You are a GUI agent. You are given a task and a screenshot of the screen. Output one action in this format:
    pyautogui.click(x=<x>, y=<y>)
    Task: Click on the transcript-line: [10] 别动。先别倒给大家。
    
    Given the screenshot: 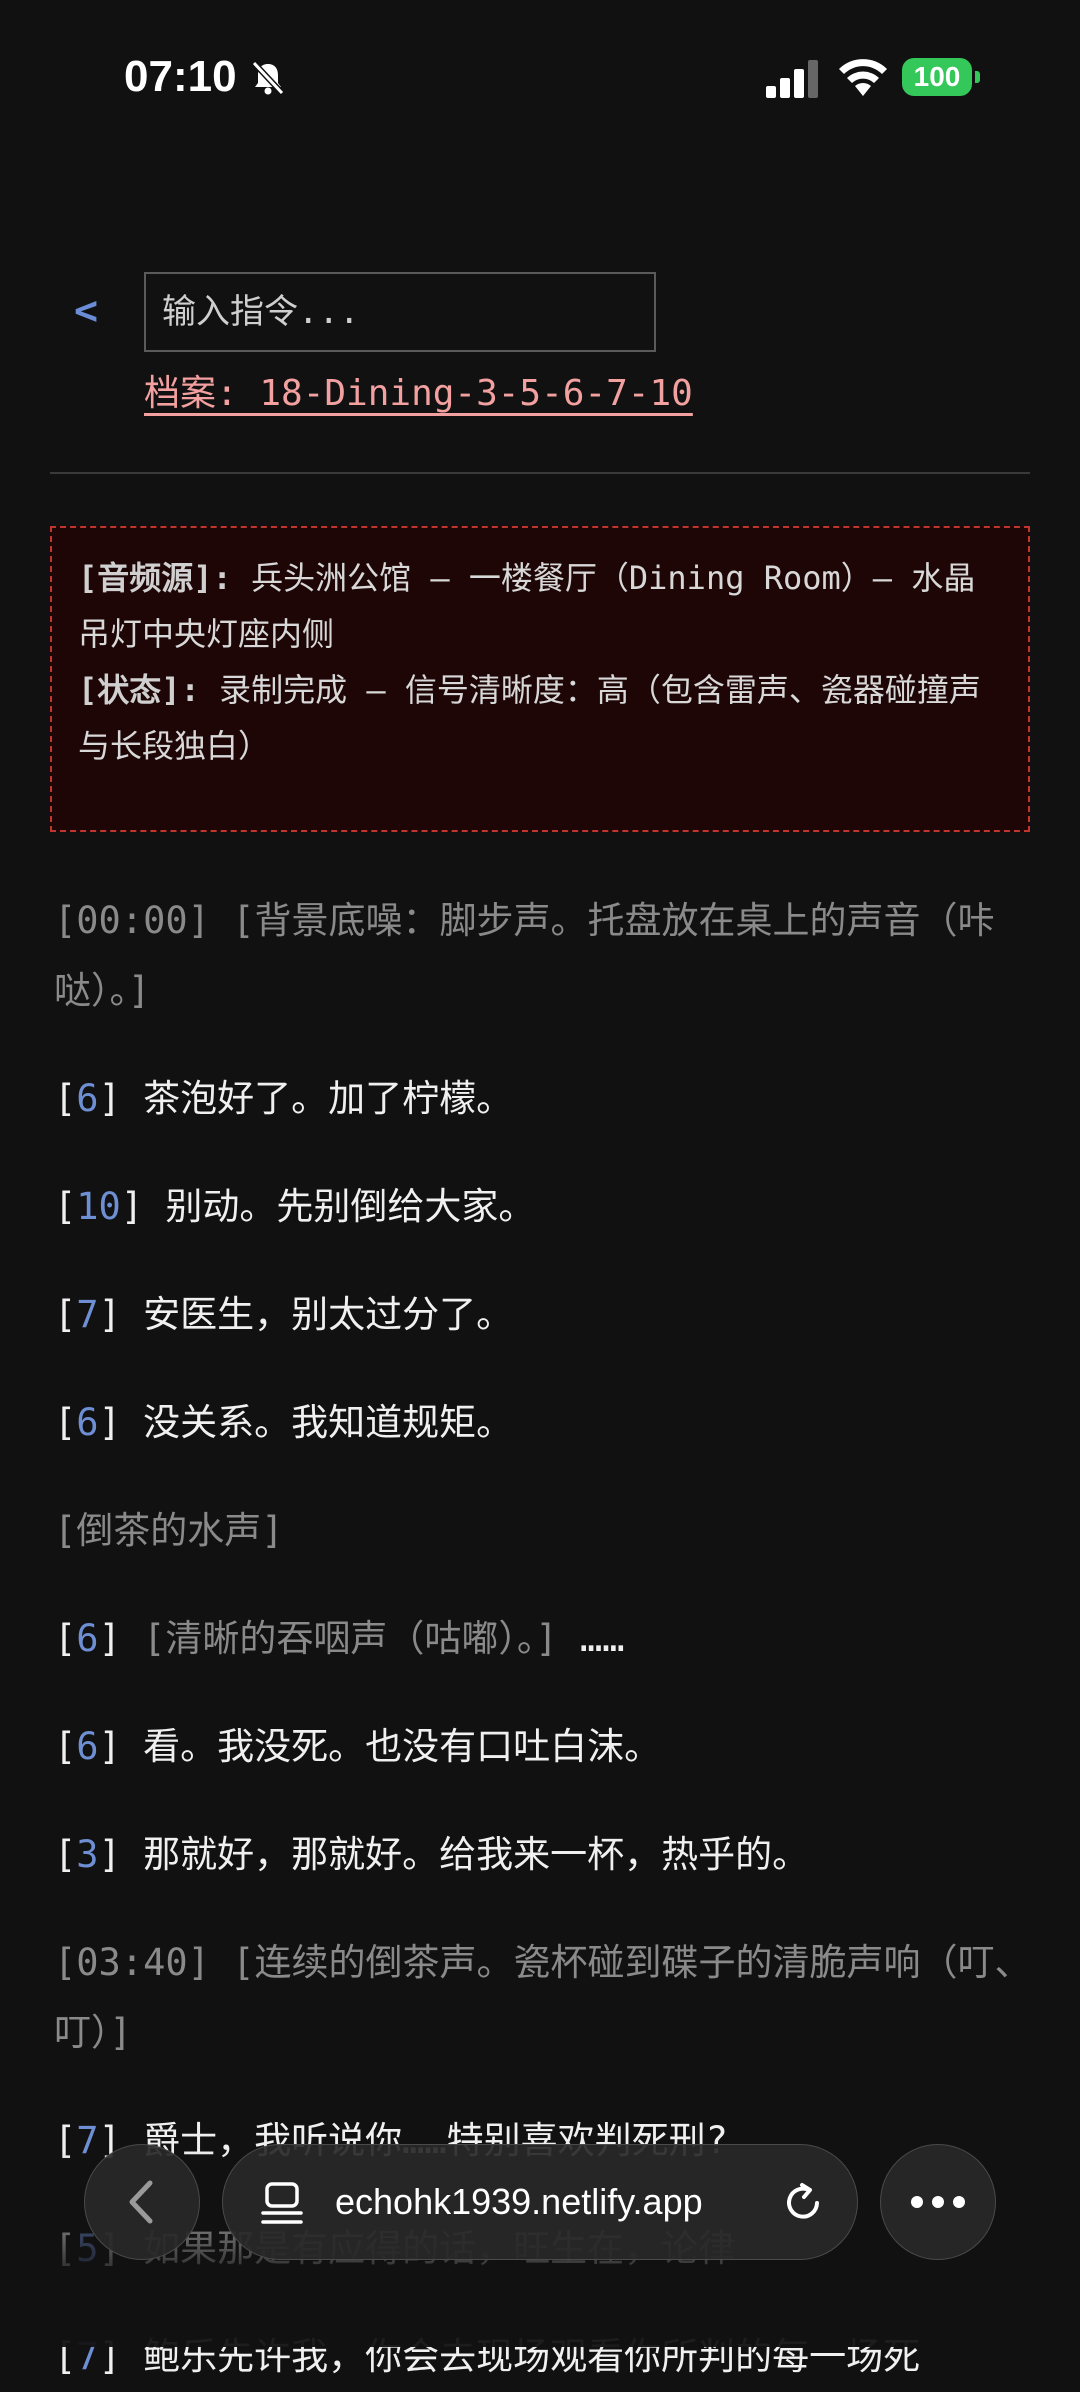 What is the action you would take?
    pyautogui.click(x=295, y=1206)
    